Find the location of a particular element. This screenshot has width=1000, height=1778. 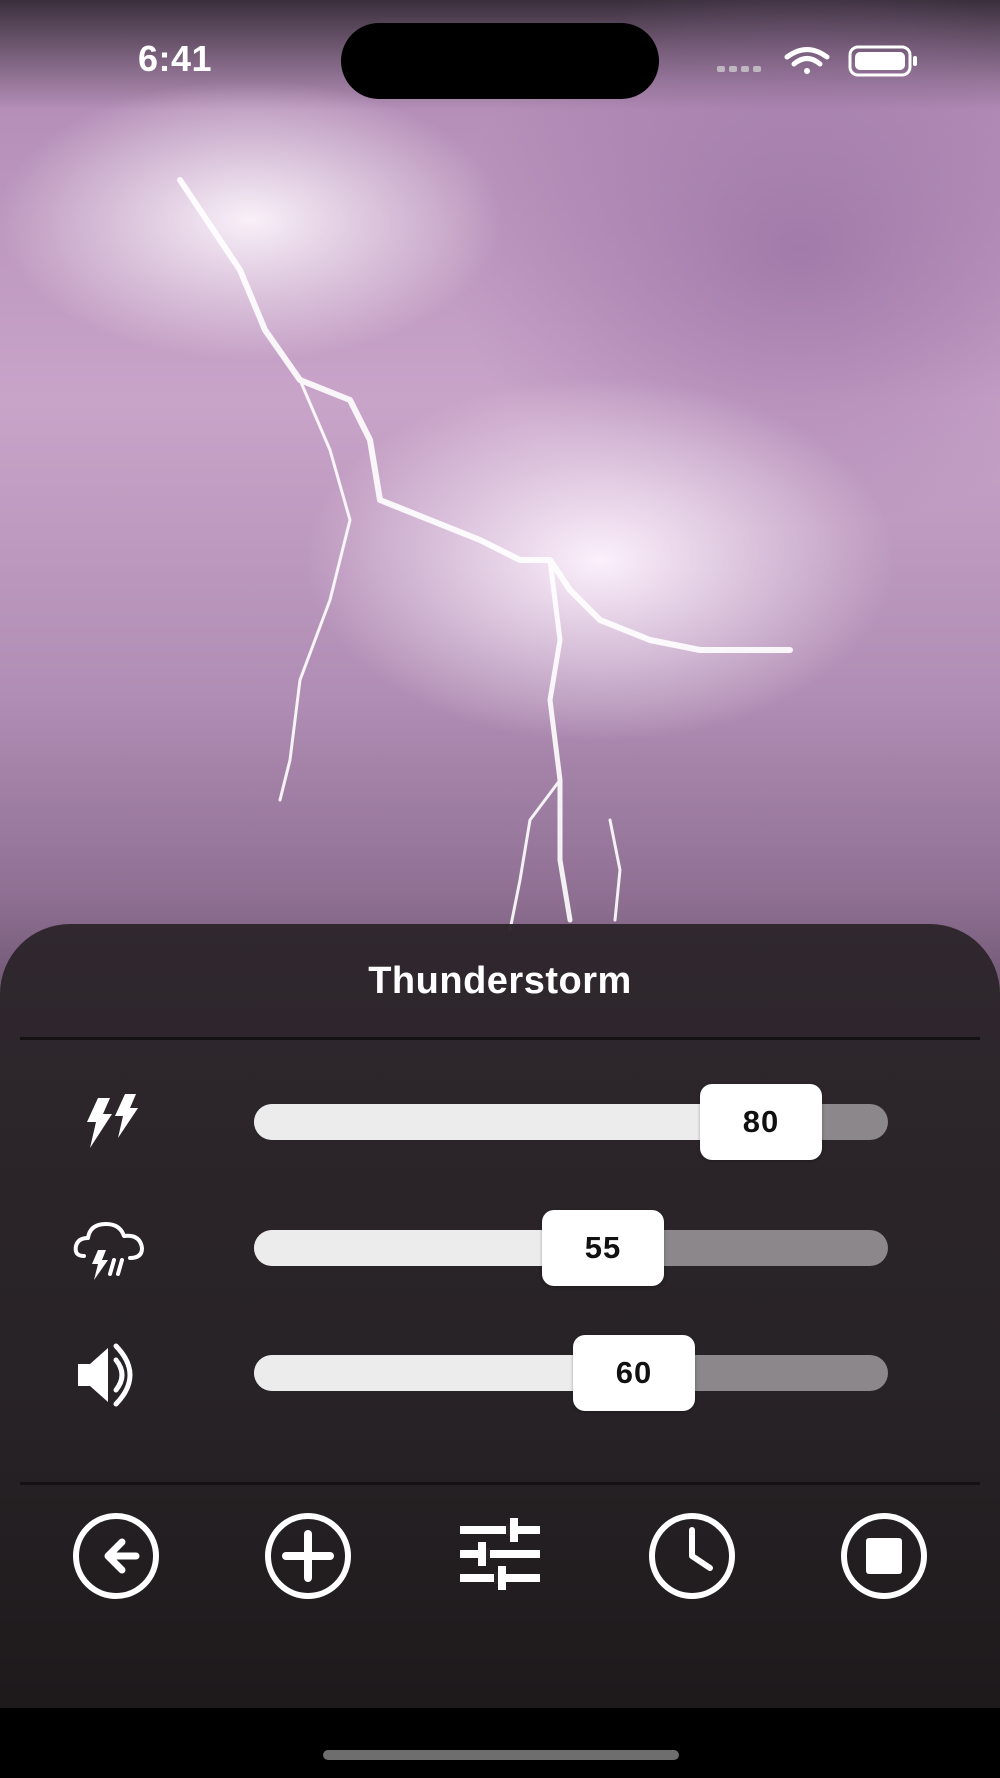

title-divider is located at coordinates (500, 1038).